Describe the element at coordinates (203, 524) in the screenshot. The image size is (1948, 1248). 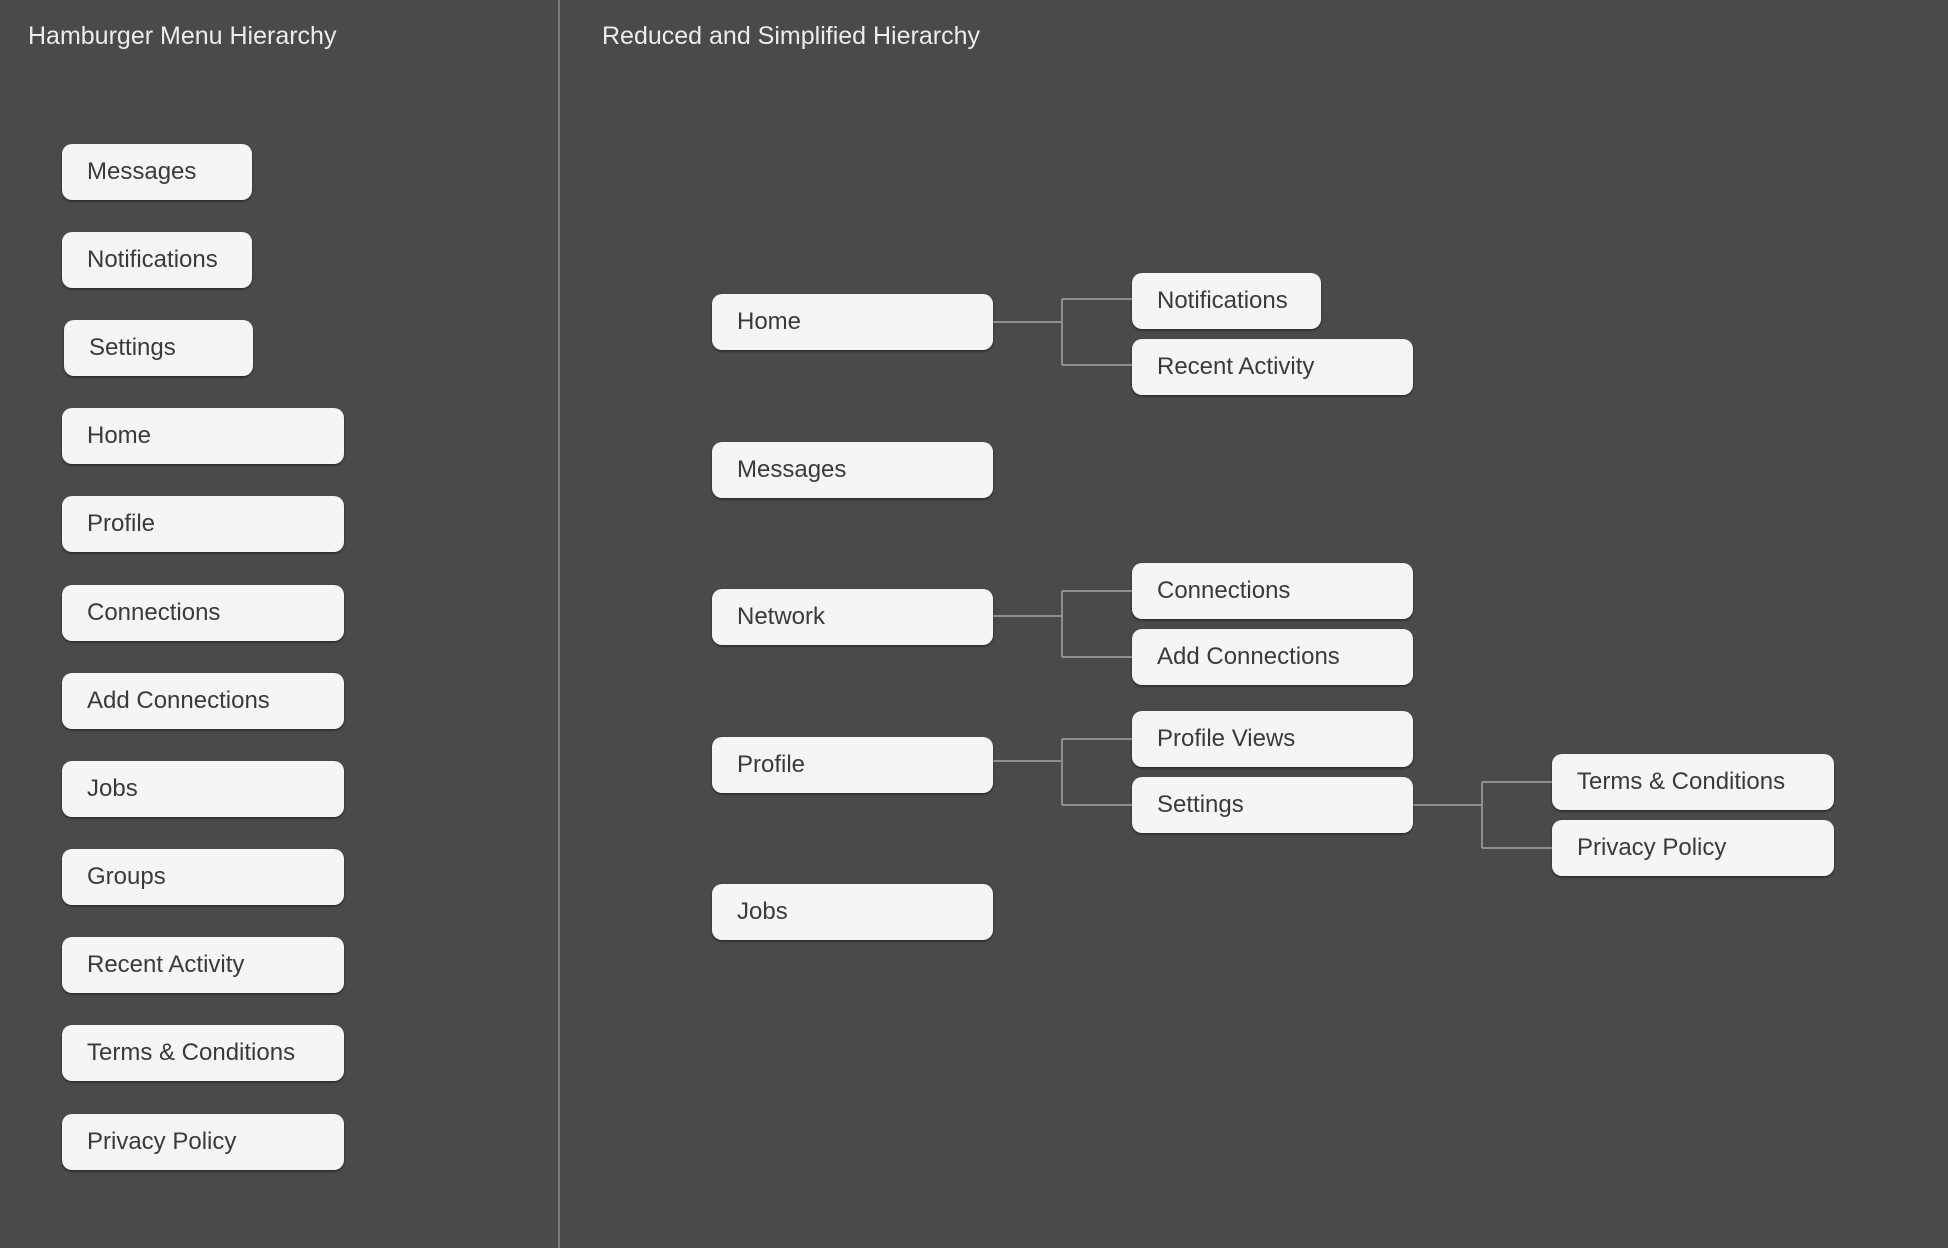
I see `menu-item-profile: Profile` at that location.